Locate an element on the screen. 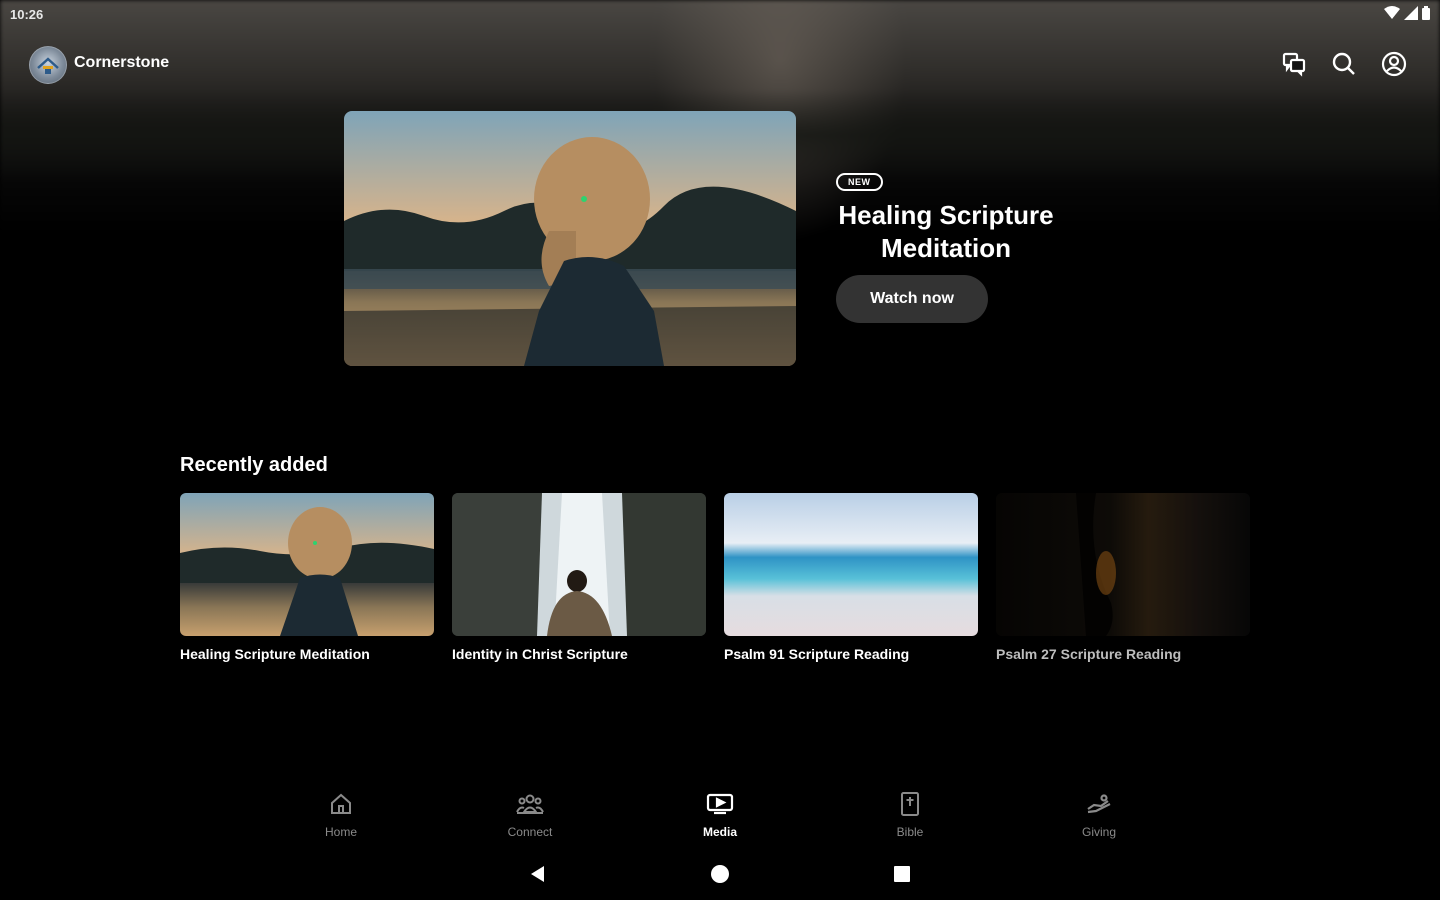  status-bar: 10:26 is located at coordinates (720, 14).